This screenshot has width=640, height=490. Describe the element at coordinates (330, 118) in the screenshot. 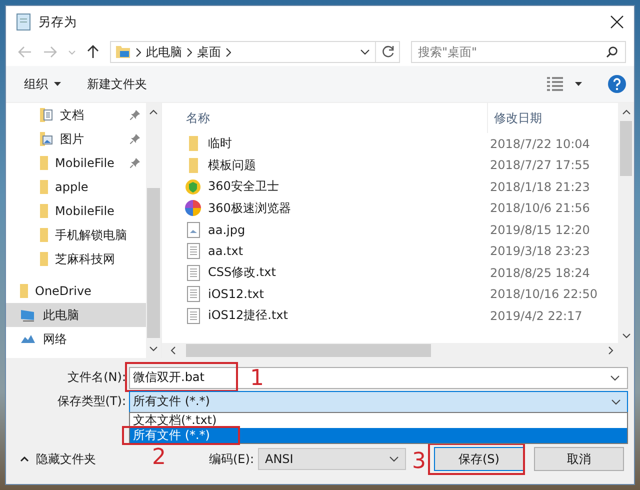

I see `column-header: 名称` at that location.